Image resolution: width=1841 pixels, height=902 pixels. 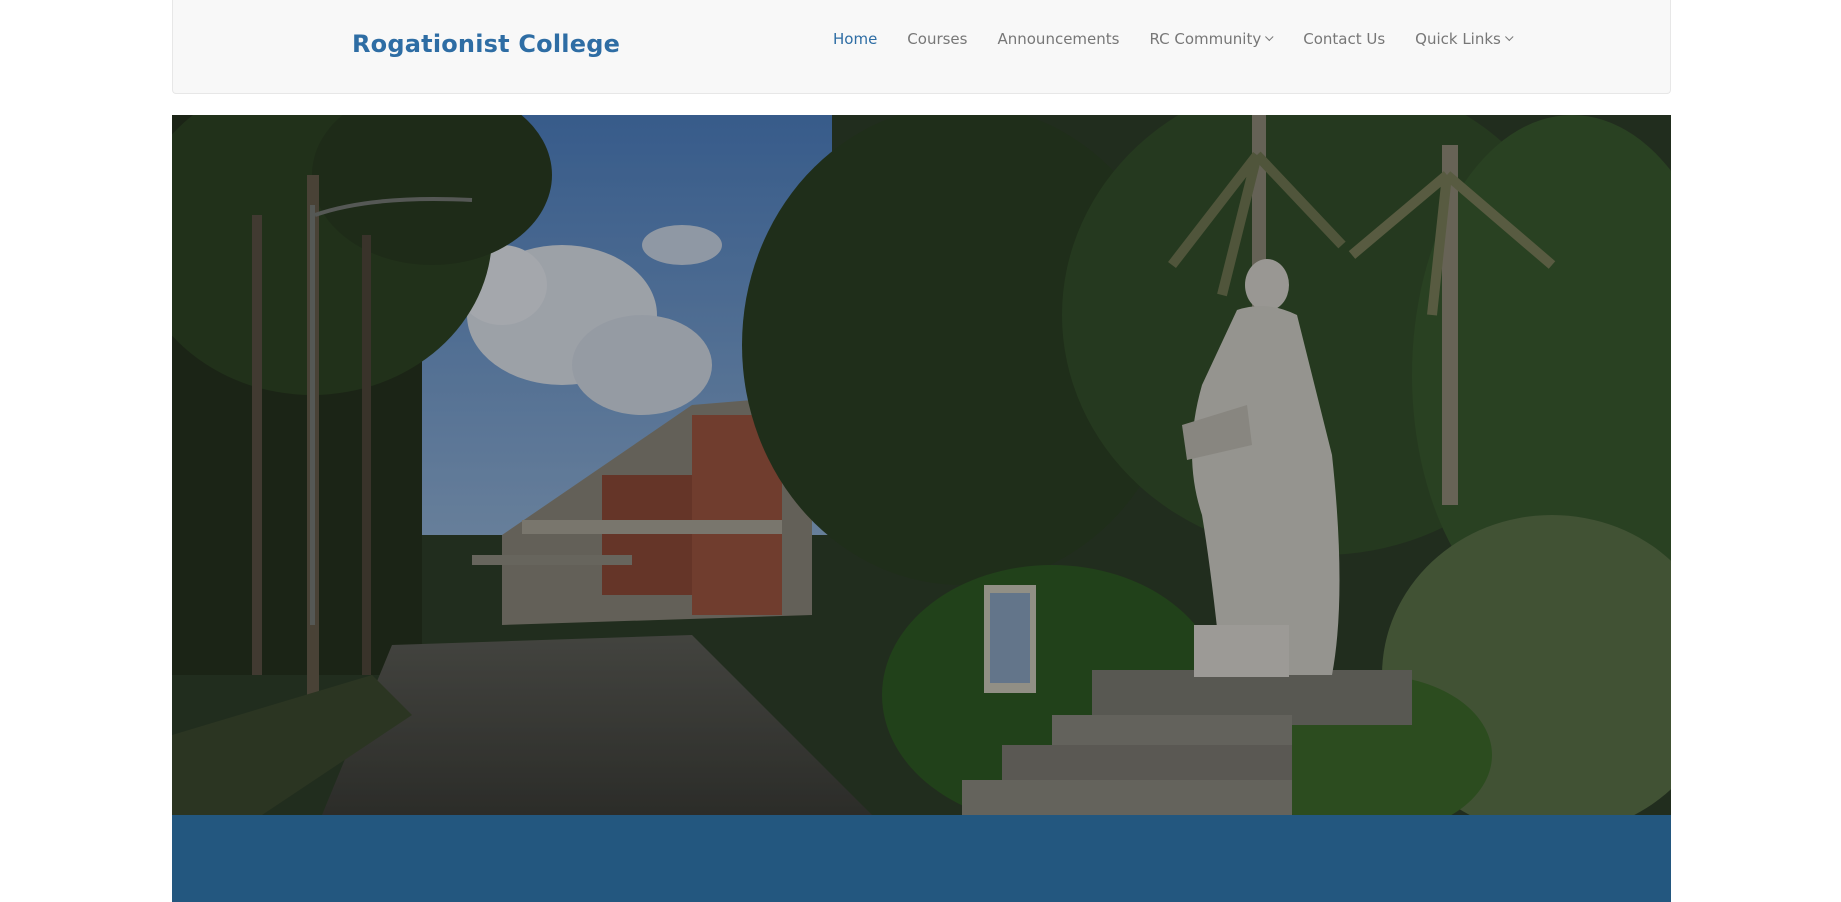 I want to click on nav-item-home: Home, so click(x=855, y=39).